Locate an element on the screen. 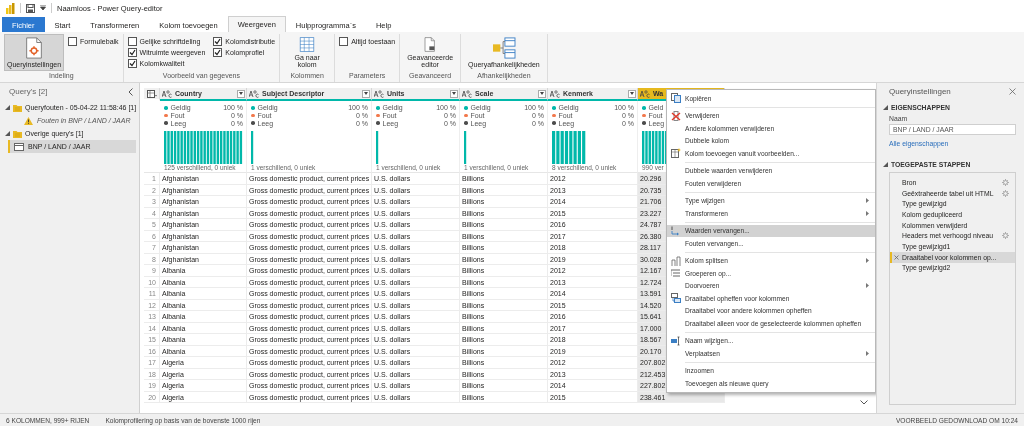 Image resolution: width=1024 pixels, height=426 pixels. dependency-diagram-icon is located at coordinates (503, 48).